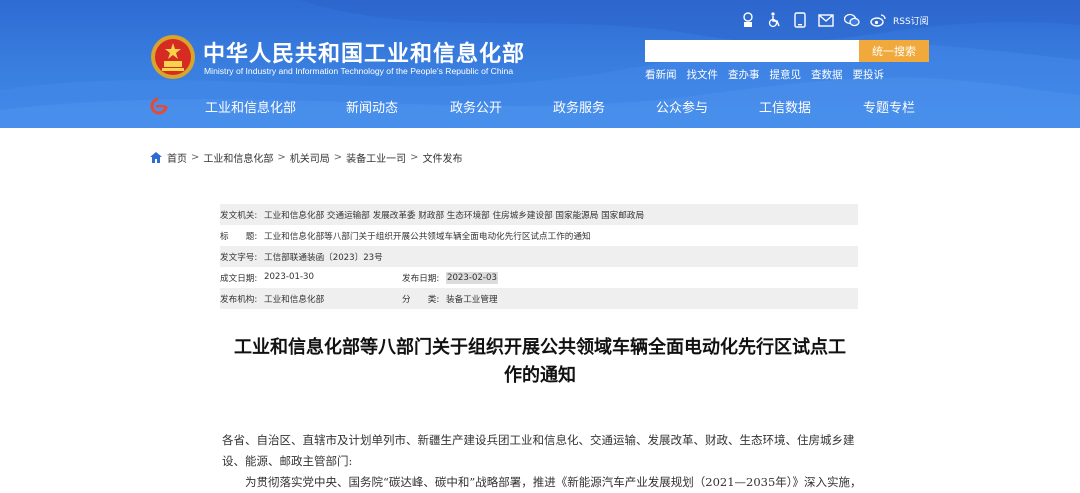 The height and width of the screenshot is (493, 1080). I want to click on quick-link-data: 查数据, so click(827, 74).